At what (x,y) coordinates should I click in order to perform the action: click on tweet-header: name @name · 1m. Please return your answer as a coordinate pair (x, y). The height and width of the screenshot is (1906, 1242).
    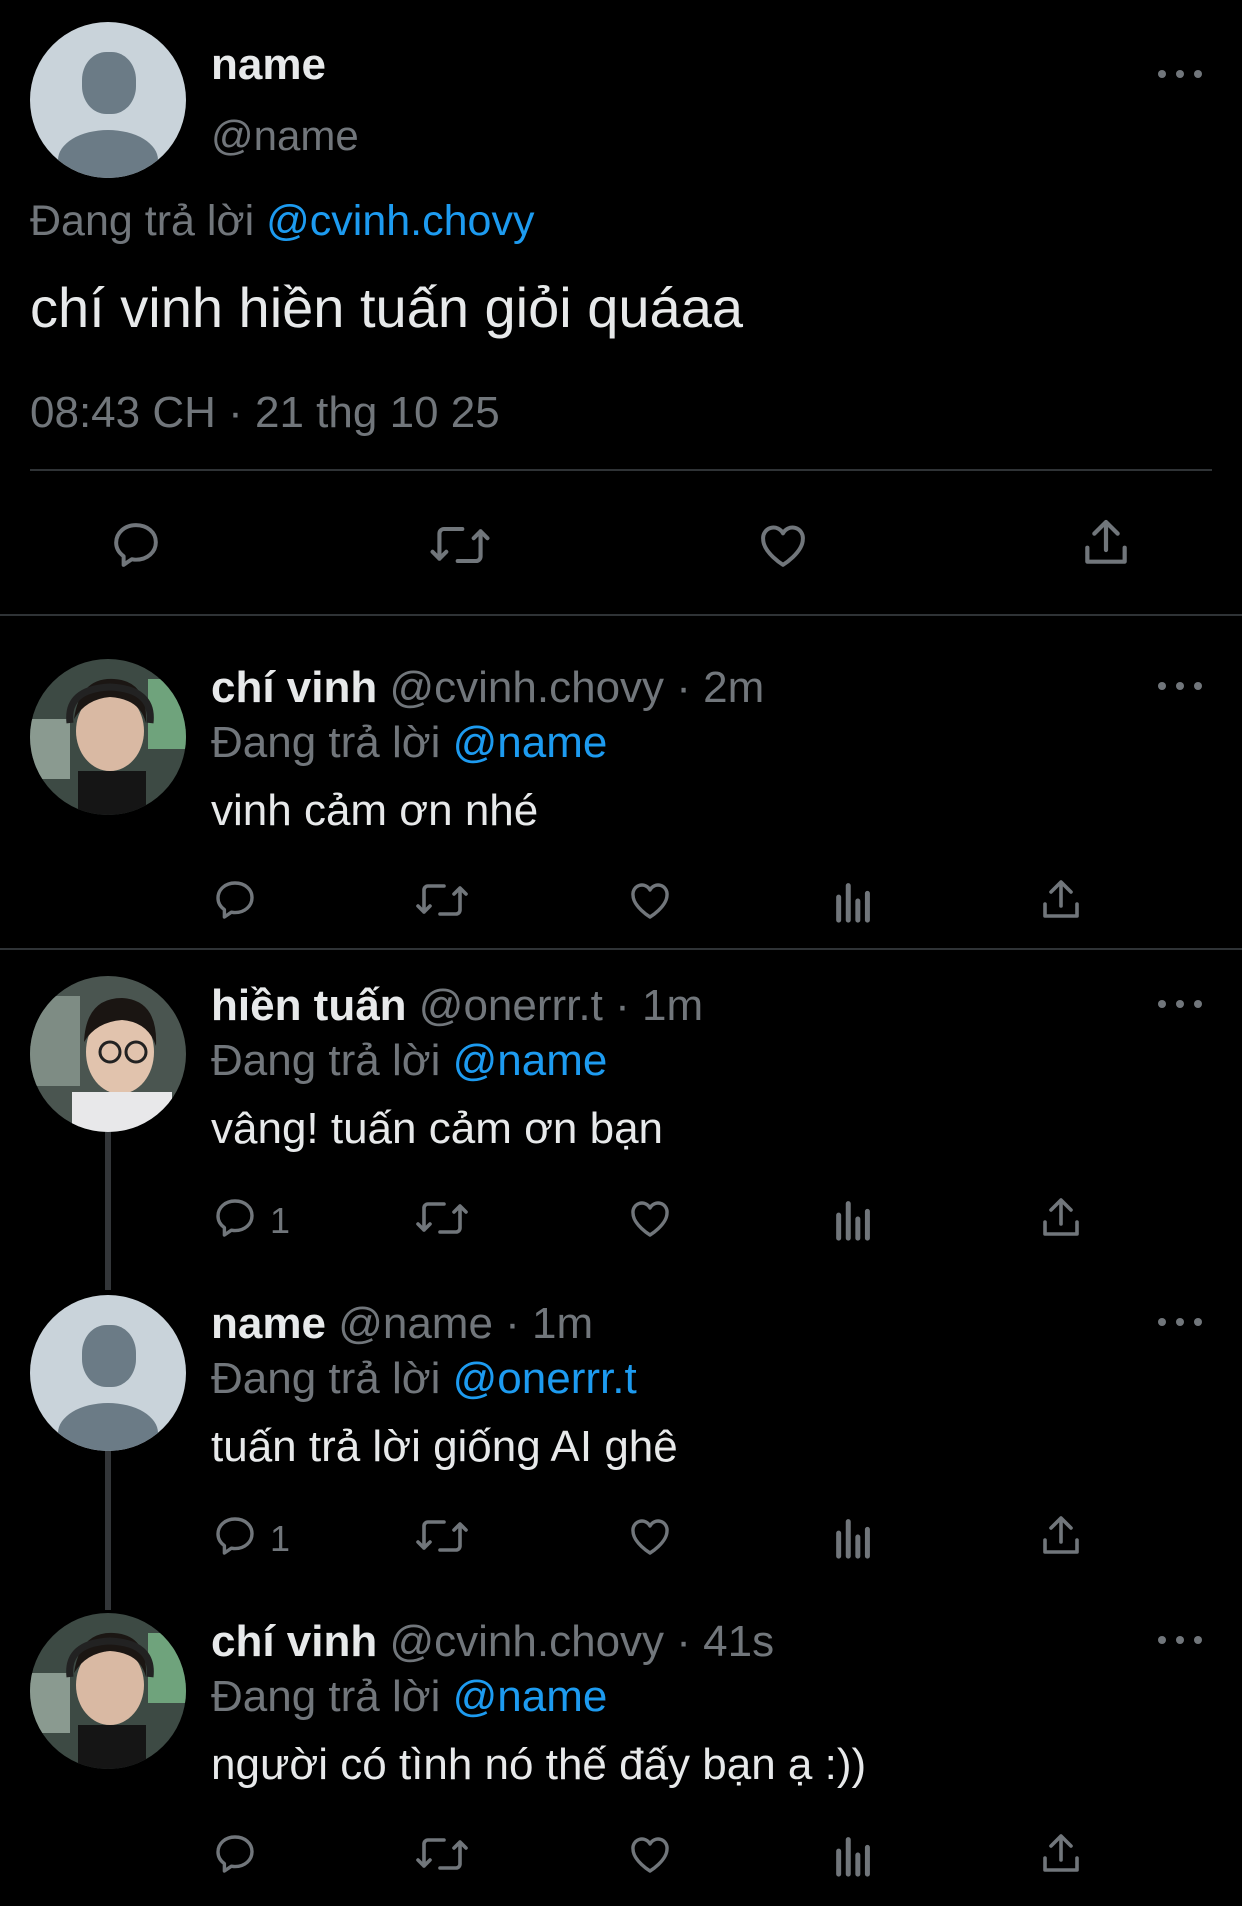
    Looking at the image, I should click on (402, 1324).